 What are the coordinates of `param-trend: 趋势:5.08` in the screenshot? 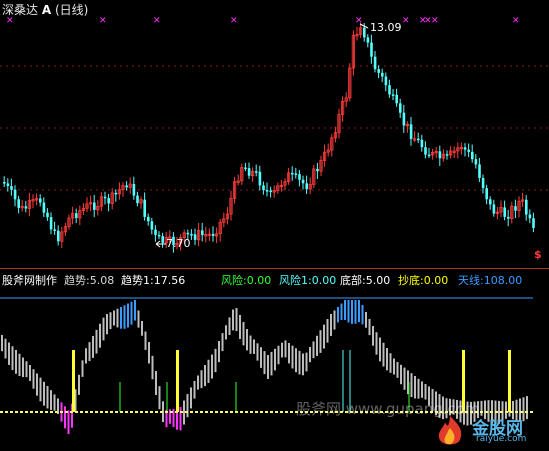 It's located at (89, 280).